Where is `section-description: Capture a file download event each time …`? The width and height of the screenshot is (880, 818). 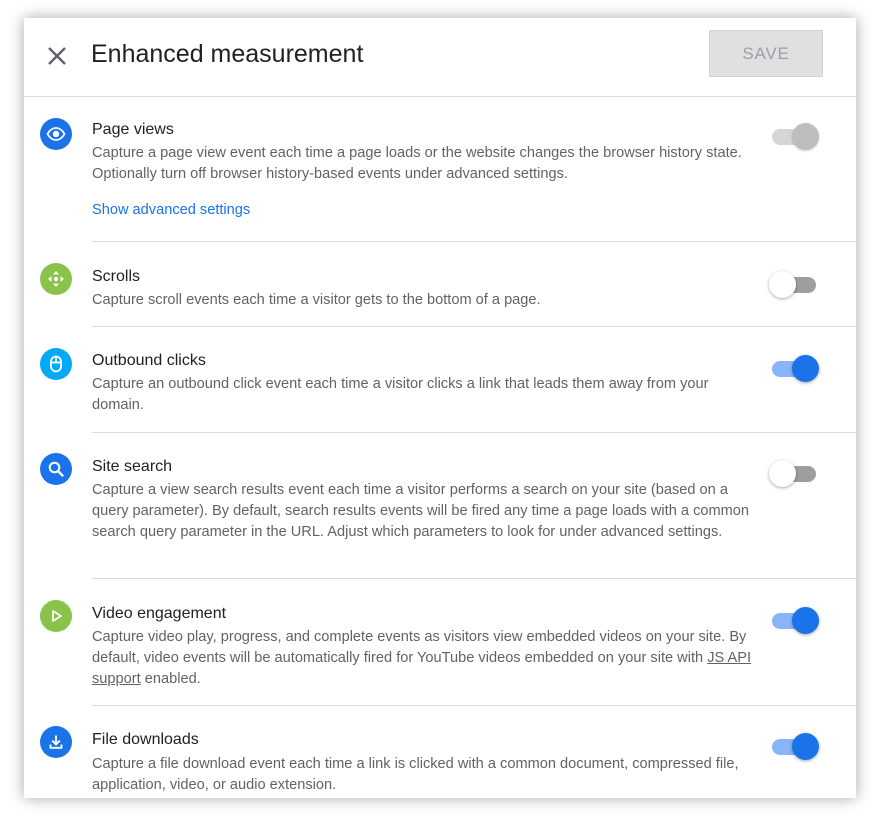
section-description: Capture a file download event each time … is located at coordinates (415, 774).